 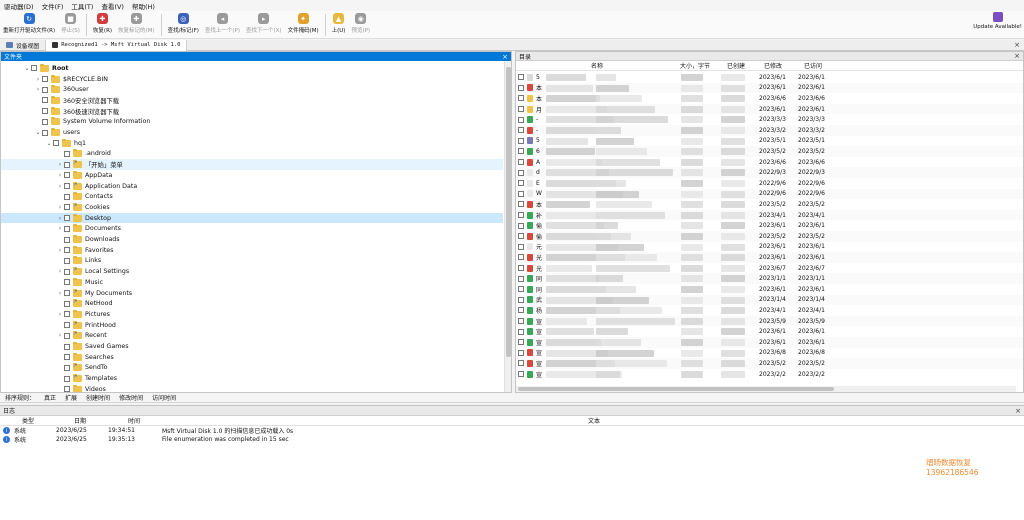 I want to click on file-row: 宣 2023/2/2 2023/2/2, so click(x=769, y=374).